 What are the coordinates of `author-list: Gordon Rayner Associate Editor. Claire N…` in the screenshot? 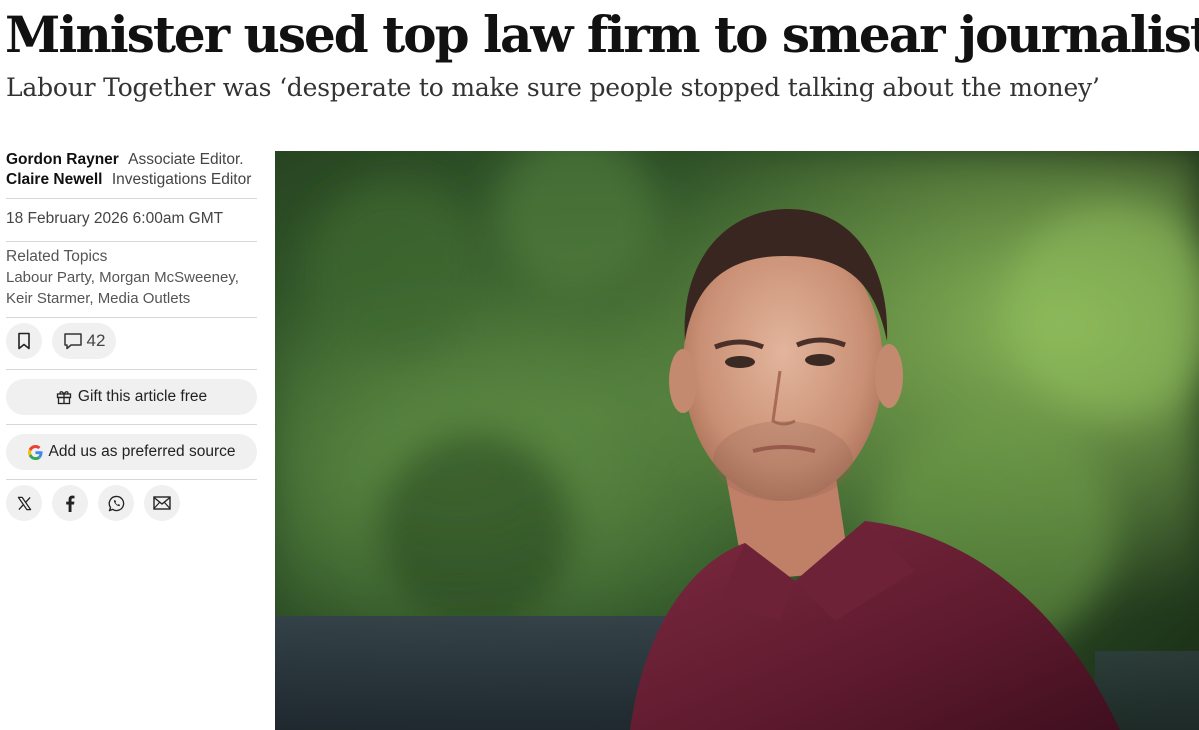 It's located at (128, 170).